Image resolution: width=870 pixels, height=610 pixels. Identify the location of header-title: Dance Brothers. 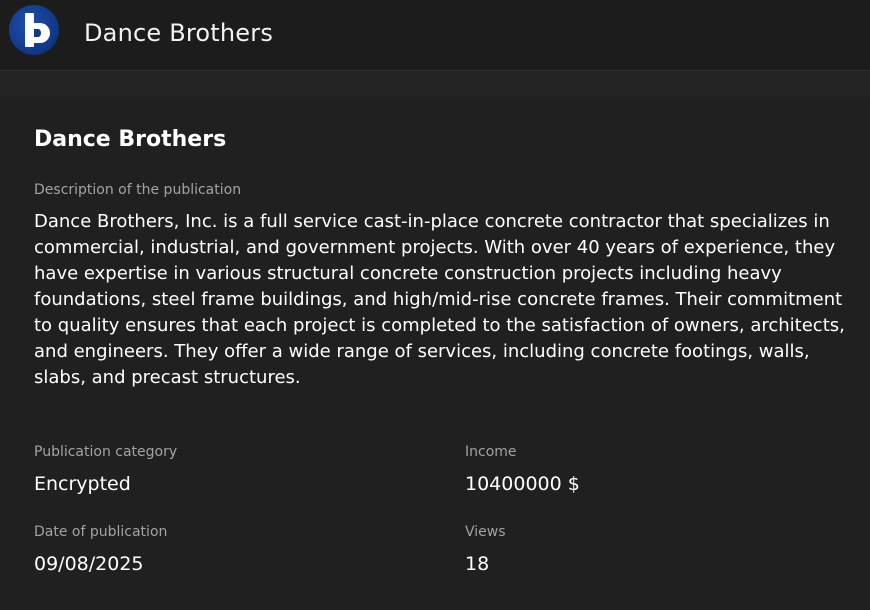
(179, 33).